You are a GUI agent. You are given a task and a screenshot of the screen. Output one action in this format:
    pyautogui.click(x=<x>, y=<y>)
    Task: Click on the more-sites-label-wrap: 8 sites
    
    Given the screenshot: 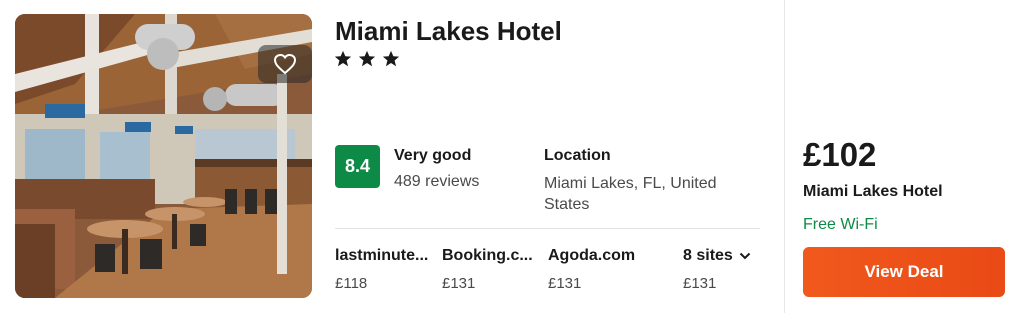 What is the action you would take?
    pyautogui.click(x=717, y=256)
    